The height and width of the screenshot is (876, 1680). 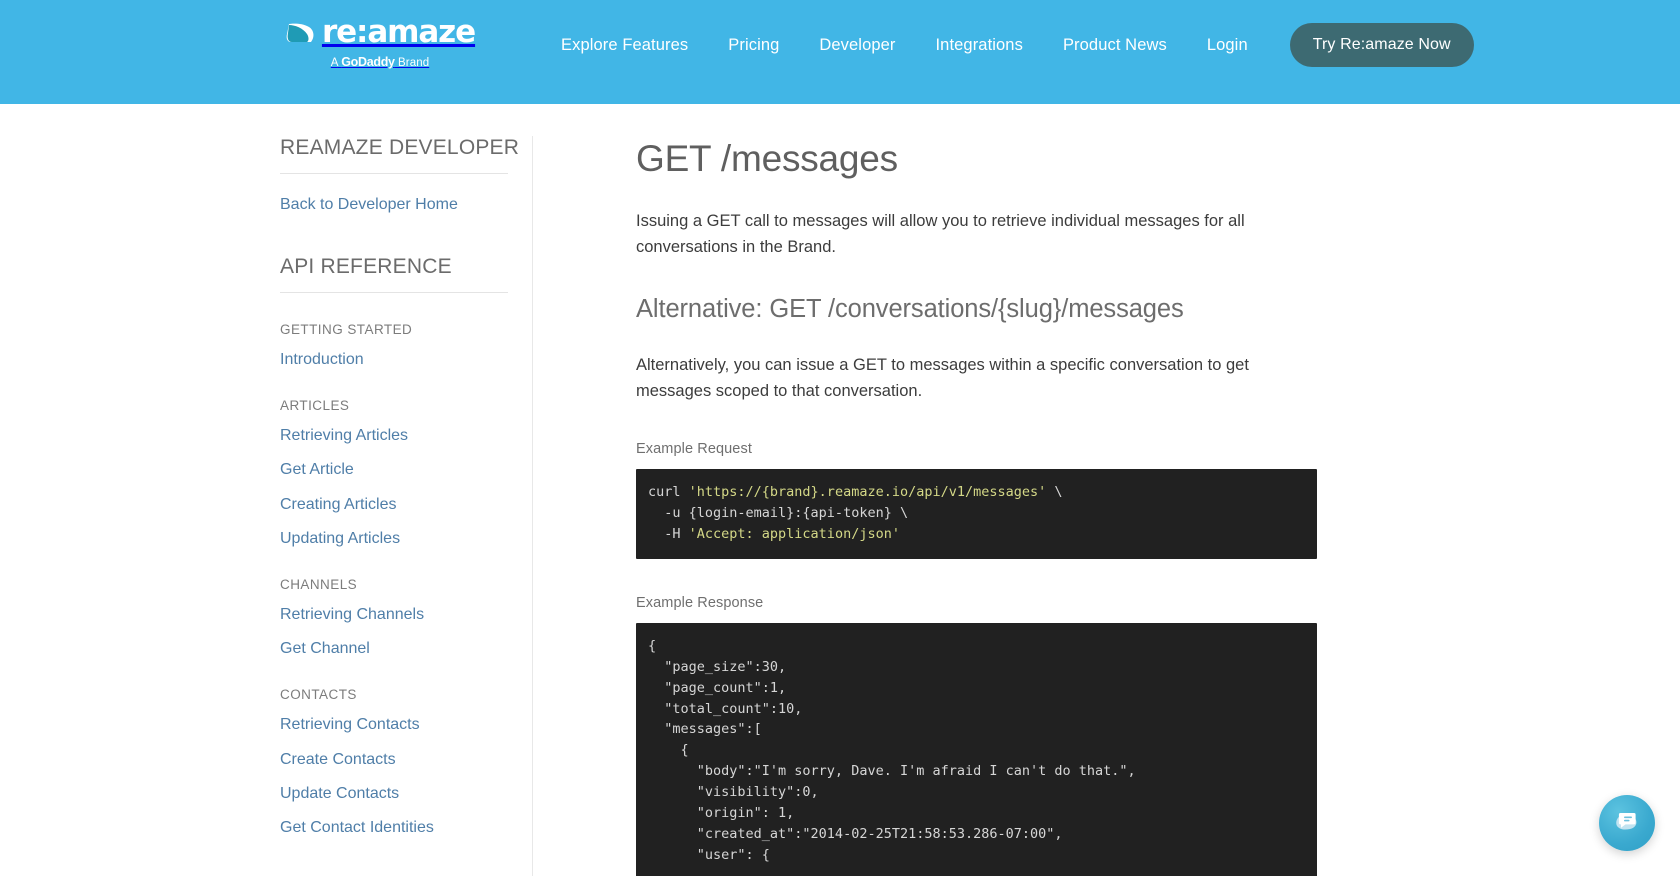 I want to click on nav-item-explore-features: Explore Features, so click(x=624, y=45).